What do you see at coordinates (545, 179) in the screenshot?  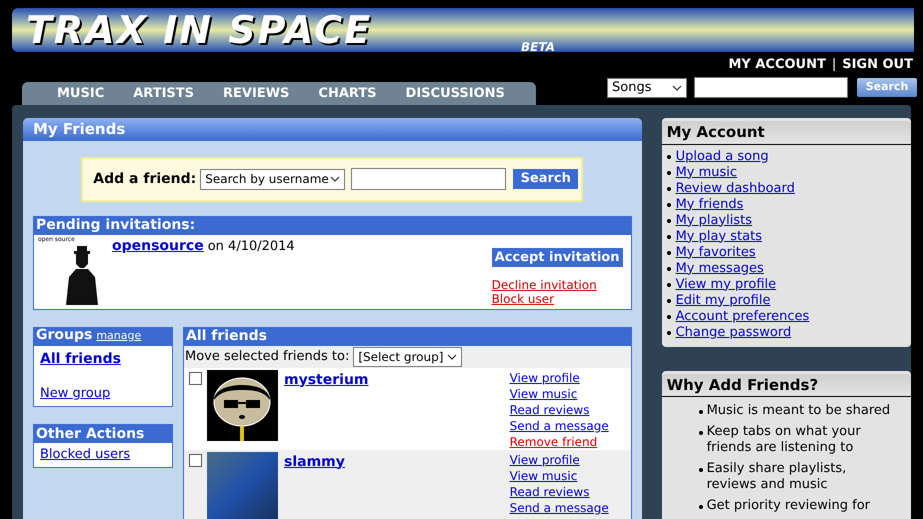 I see `friend-search-button: Search` at bounding box center [545, 179].